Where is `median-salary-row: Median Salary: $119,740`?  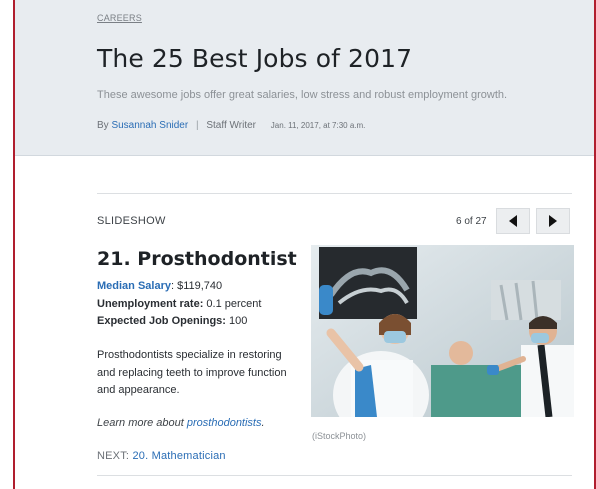
median-salary-row: Median Salary: $119,740 is located at coordinates (179, 287).